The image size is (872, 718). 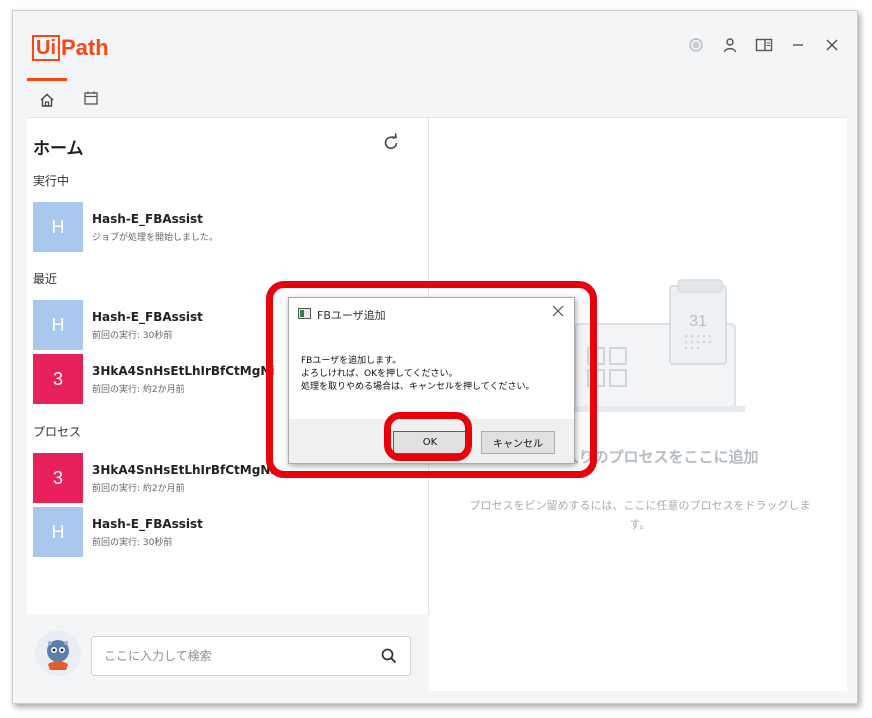 What do you see at coordinates (232, 656) in the screenshot?
I see `search-input` at bounding box center [232, 656].